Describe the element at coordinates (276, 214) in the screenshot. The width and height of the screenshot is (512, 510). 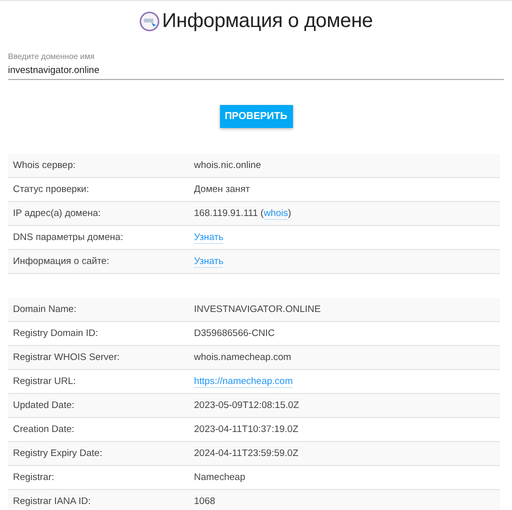
I see `value-link: whois` at that location.